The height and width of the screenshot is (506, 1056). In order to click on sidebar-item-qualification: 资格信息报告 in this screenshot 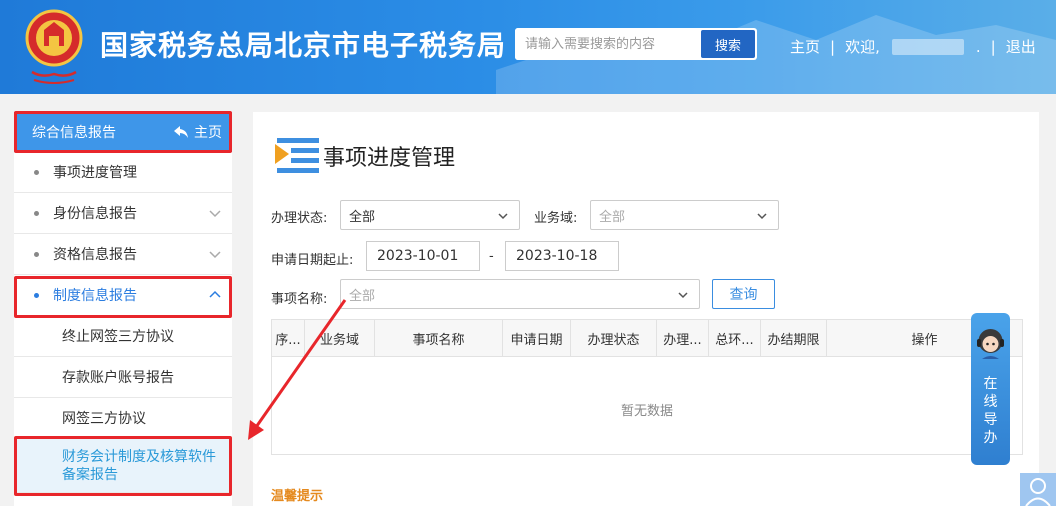, I will do `click(123, 254)`.